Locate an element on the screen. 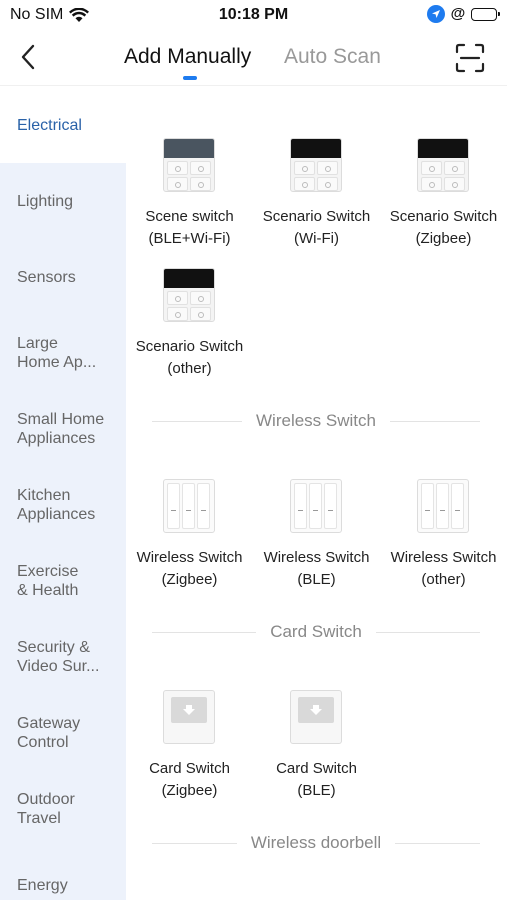  sidebar-item-label: Small Home Appliances is located at coordinates (61, 429).